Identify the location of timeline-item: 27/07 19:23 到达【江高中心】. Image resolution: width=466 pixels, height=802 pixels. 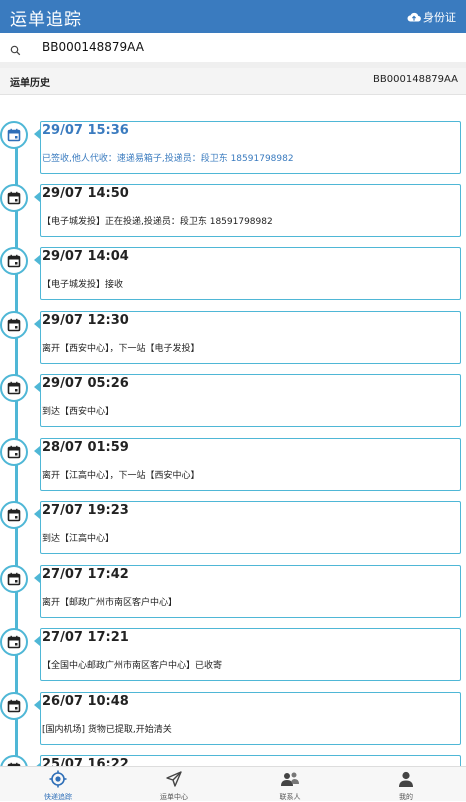
(233, 529).